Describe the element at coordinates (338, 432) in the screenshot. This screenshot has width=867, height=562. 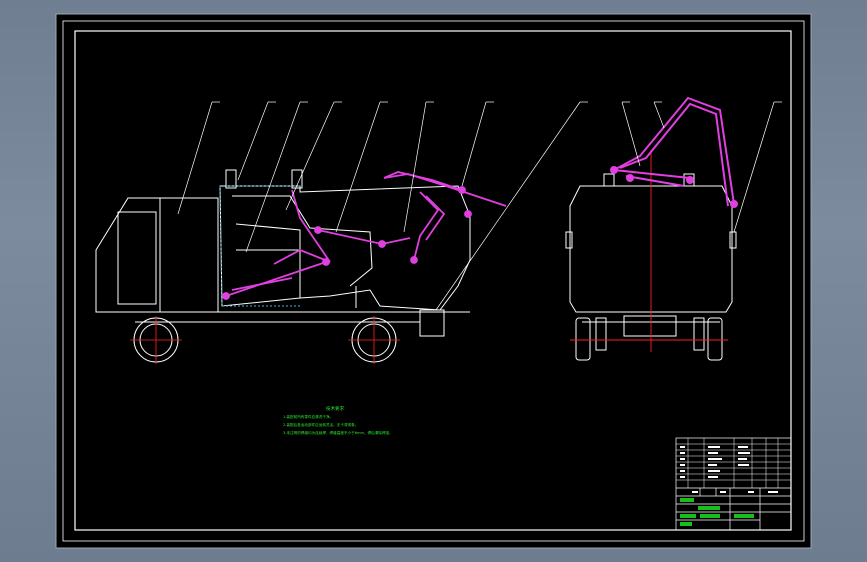
I see `notes-line-3: 3.未注明的焊缝均为连续焊，焊缝高度不小于6mm，焊后清除焊渣。` at that location.